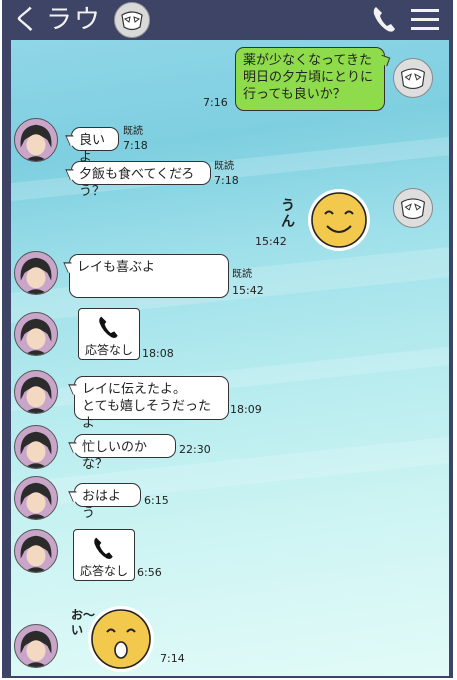 The image size is (457, 680). I want to click on sticker-text: うん, so click(288, 214).